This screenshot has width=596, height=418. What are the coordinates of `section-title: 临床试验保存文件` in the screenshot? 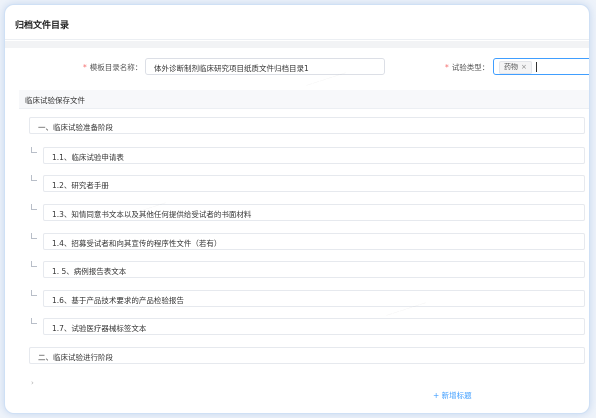 It's located at (55, 100).